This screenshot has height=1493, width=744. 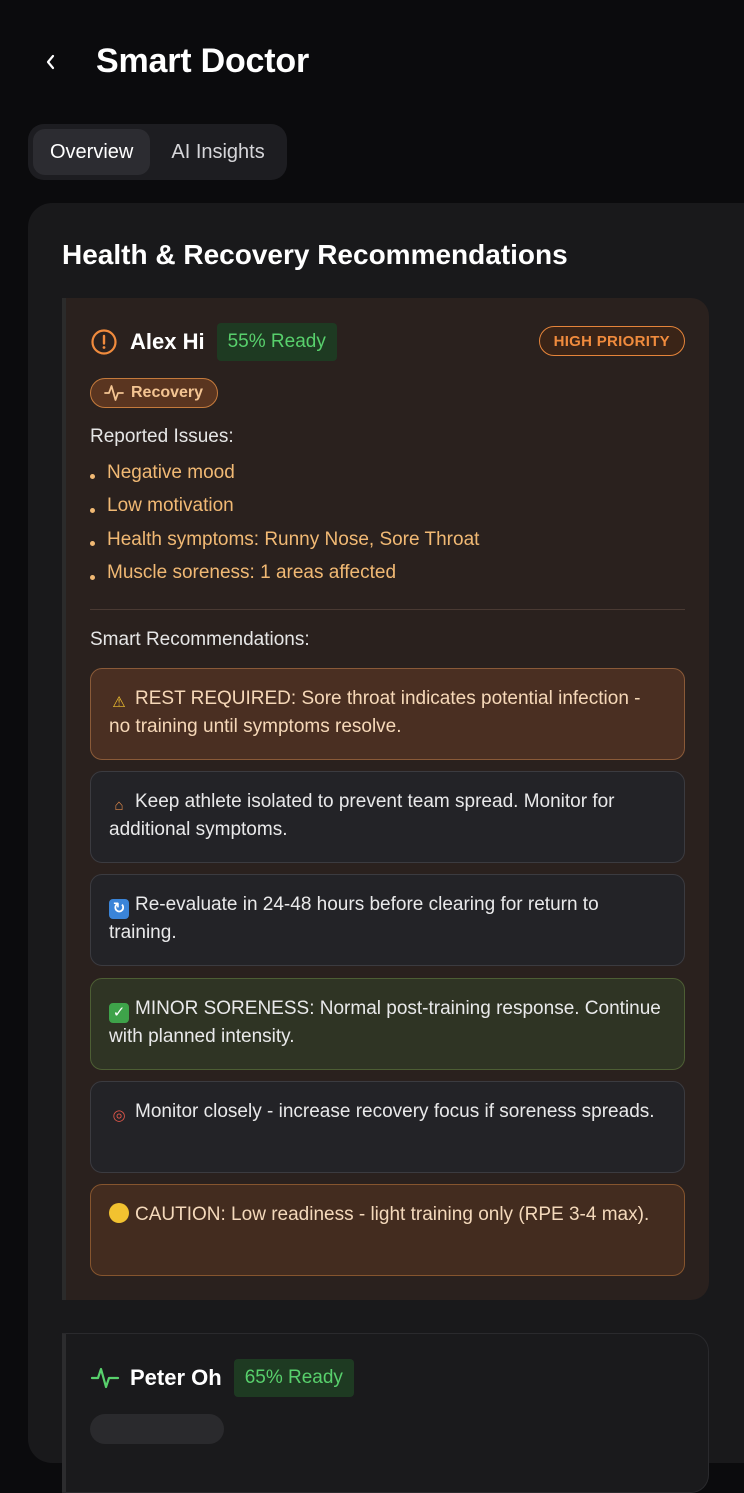 I want to click on athlete-header: Peter Oh 65% Ready, so click(x=222, y=1378).